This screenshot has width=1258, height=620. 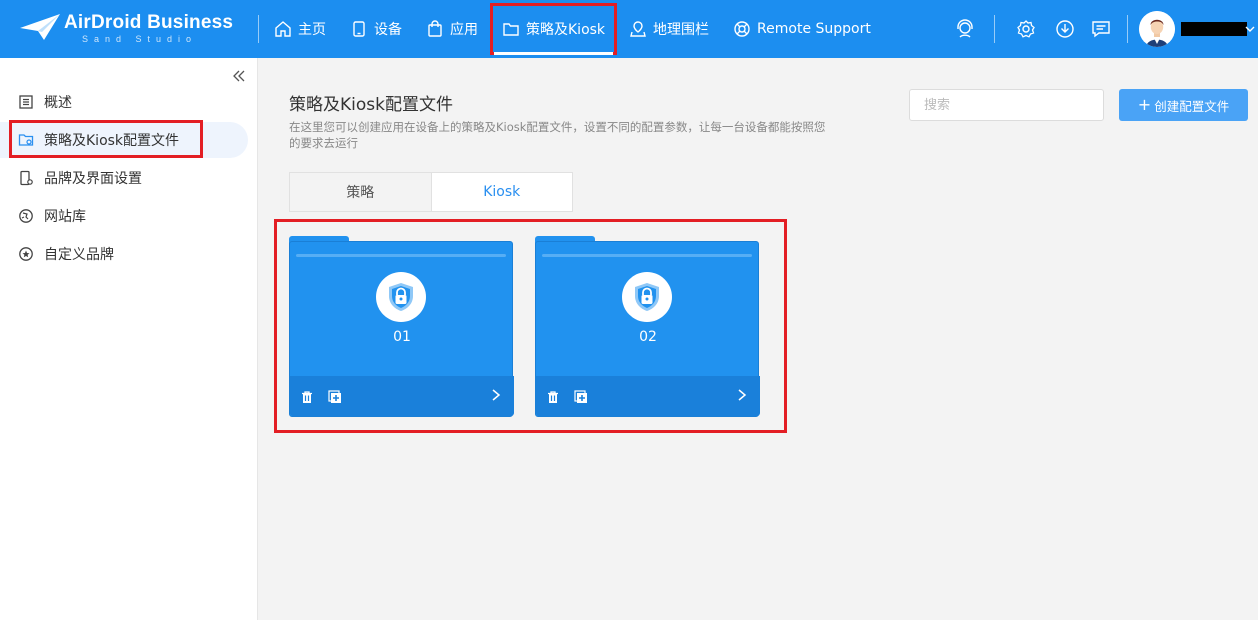 What do you see at coordinates (65, 217) in the screenshot?
I see `sidebar-item-label: 网站库` at bounding box center [65, 217].